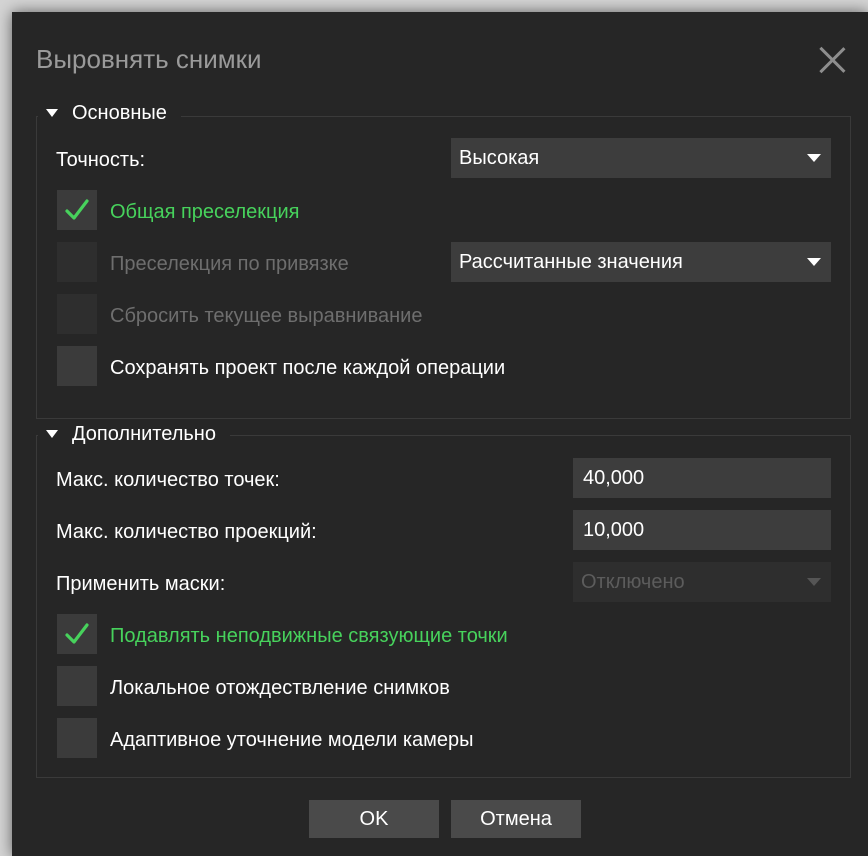 Image resolution: width=868 pixels, height=856 pixels. Describe the element at coordinates (77, 314) in the screenshot. I see `reset-alignment-checkbox` at that location.